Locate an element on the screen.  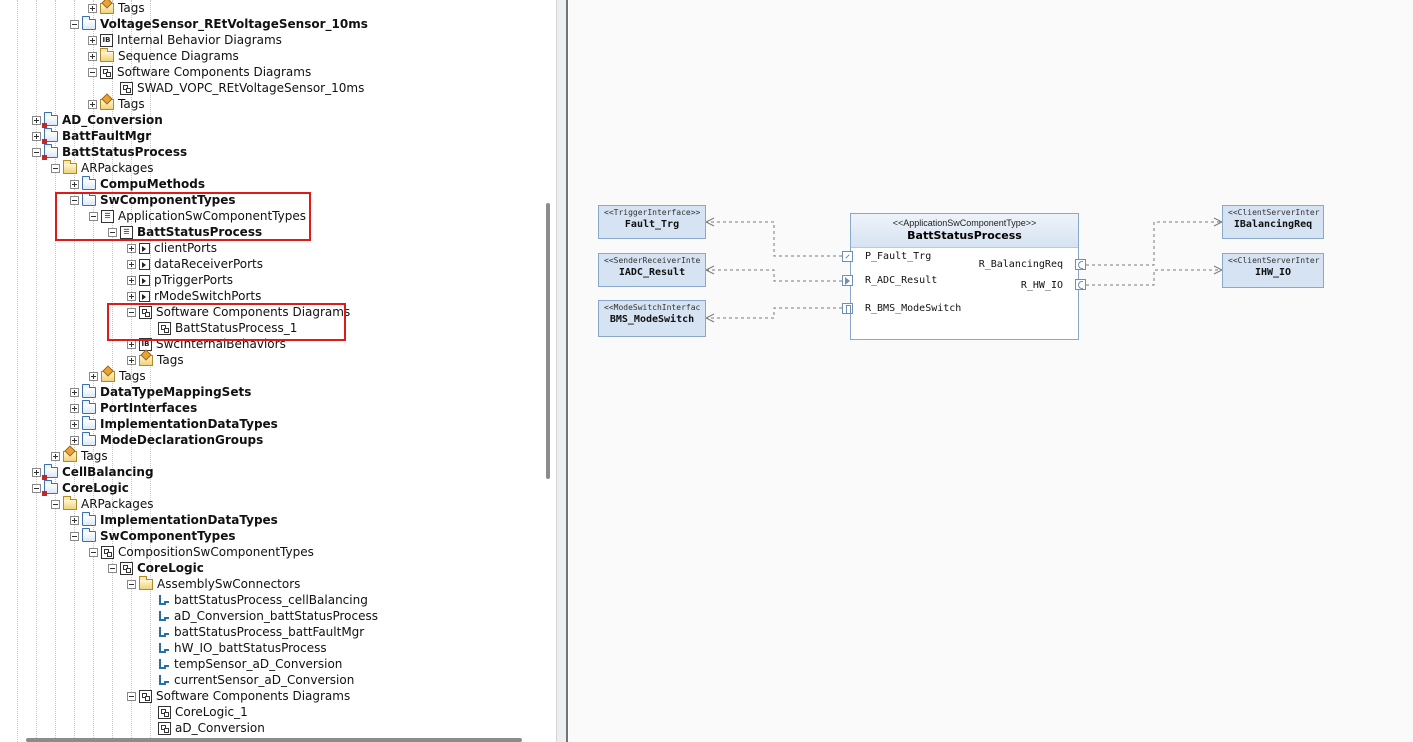
port-icon-client-balancing is located at coordinates (1080, 264).